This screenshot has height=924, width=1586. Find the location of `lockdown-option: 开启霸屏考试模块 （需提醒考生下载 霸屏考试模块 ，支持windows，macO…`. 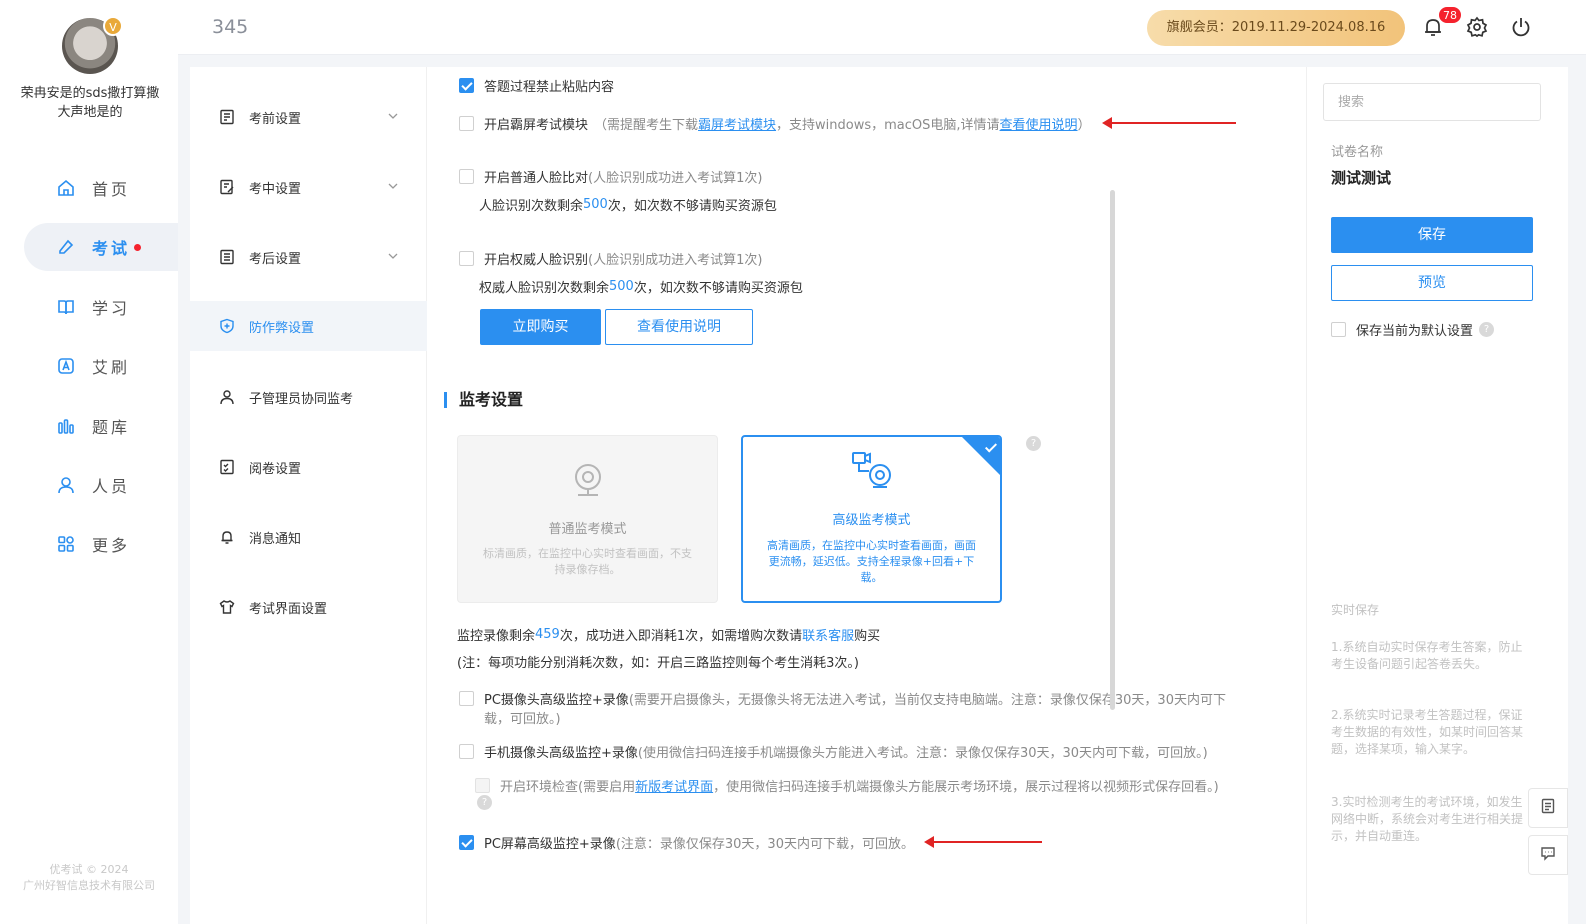

lockdown-option: 开启霸屏考试模块 （需提醒考生下载 霸屏考试模块 ，支持windows，macO… is located at coordinates (775, 123).